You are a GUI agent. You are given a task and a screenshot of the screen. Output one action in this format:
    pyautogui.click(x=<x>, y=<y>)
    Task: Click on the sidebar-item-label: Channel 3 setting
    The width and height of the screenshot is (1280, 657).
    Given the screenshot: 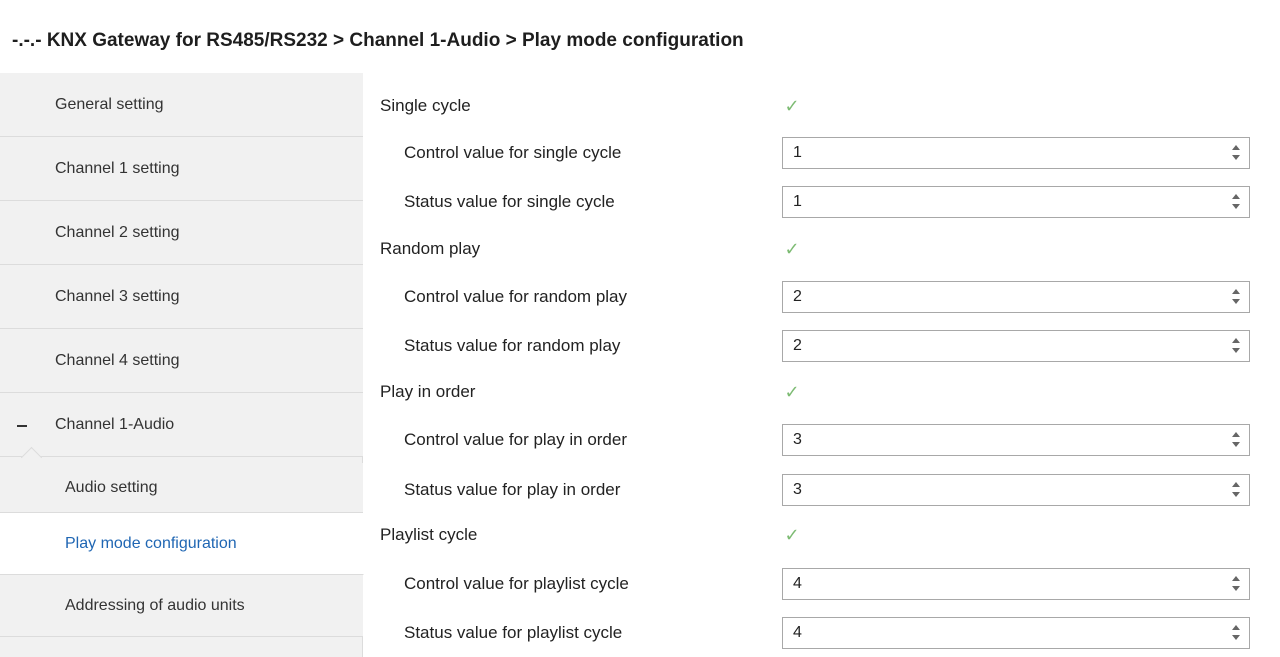 What is the action you would take?
    pyautogui.click(x=117, y=296)
    